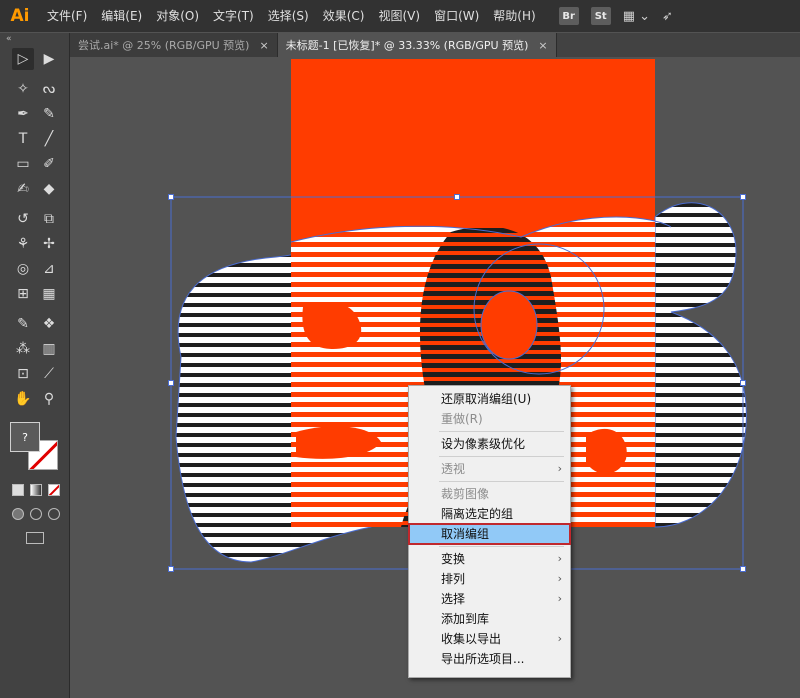 Image resolution: width=800 pixels, height=698 pixels. Describe the element at coordinates (49, 89) in the screenshot. I see `lasso-tool-icon: ᔓ` at that location.